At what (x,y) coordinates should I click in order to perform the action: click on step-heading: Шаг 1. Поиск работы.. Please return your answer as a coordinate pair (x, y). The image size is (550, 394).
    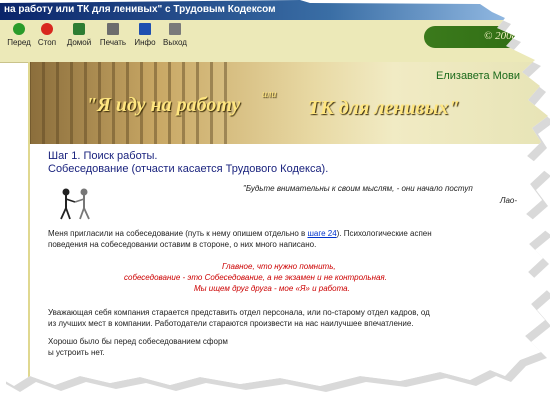
    Looking at the image, I should click on (103, 156).